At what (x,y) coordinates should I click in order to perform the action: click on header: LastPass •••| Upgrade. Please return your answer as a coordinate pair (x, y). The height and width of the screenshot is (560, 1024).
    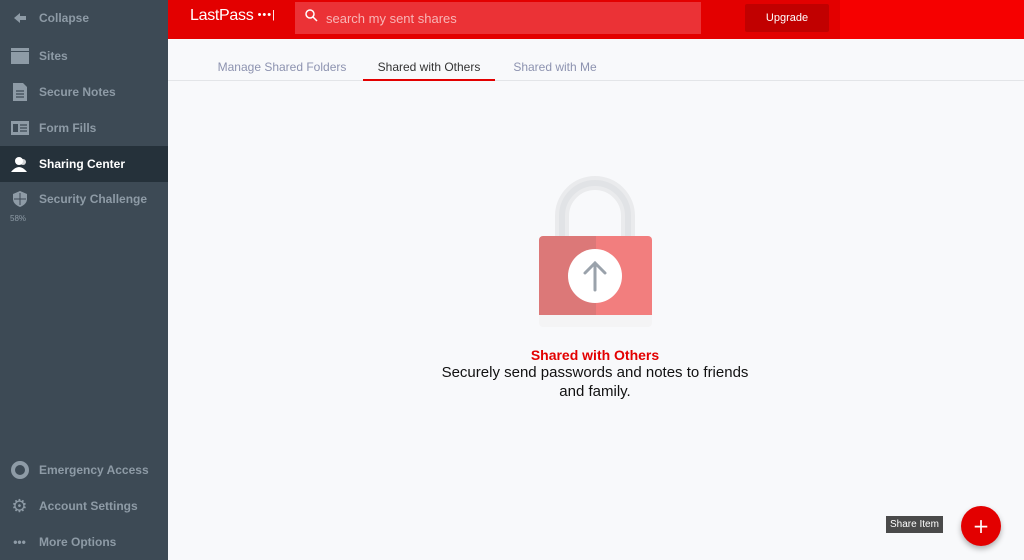
    Looking at the image, I should click on (596, 19).